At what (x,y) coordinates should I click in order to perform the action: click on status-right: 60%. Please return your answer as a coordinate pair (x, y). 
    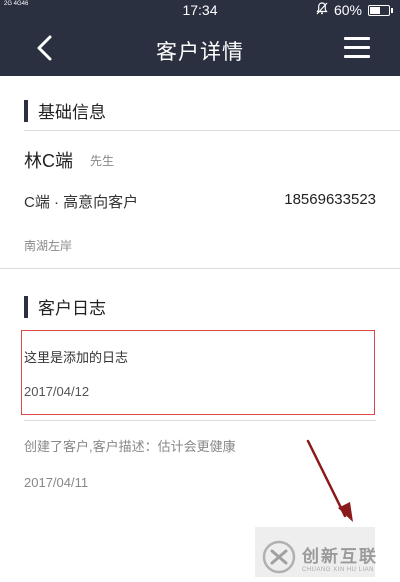
    Looking at the image, I should click on (354, 10).